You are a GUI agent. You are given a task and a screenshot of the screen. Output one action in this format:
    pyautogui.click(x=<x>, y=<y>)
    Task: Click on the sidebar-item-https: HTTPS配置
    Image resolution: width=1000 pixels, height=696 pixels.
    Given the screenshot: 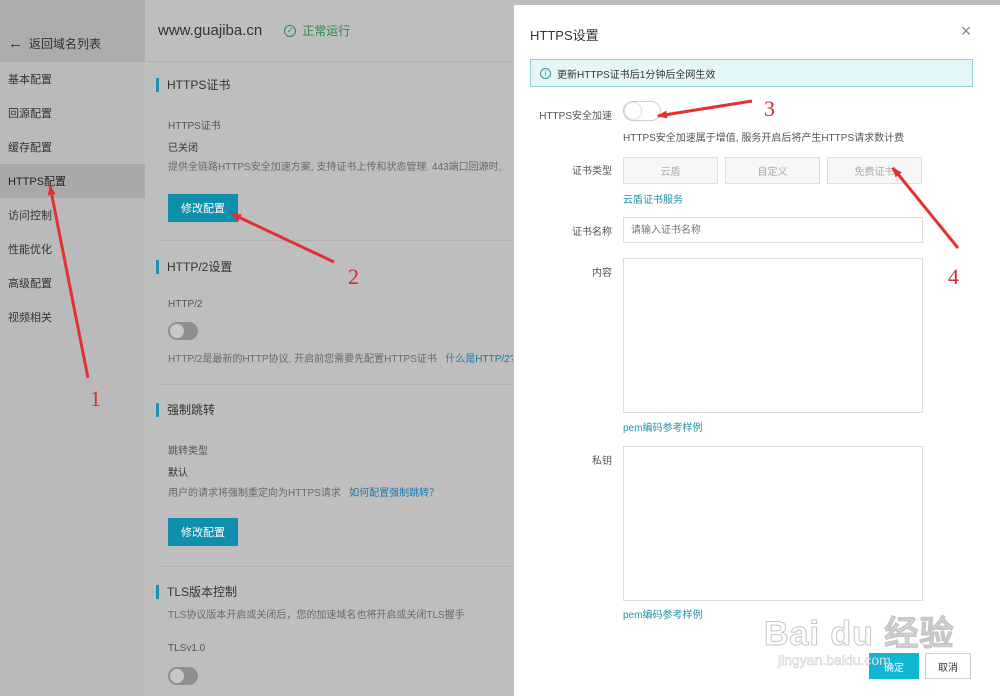 What is the action you would take?
    pyautogui.click(x=72, y=181)
    